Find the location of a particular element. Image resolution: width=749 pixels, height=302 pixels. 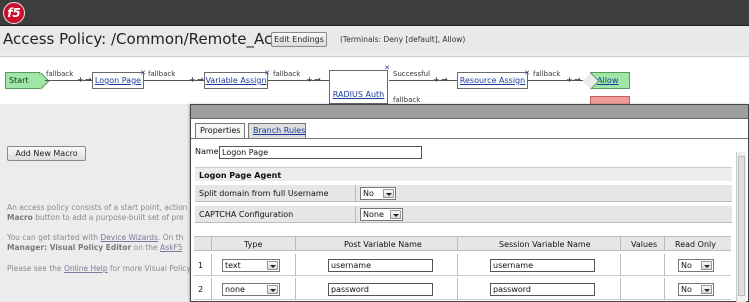

type-select: none is located at coordinates (251, 289).